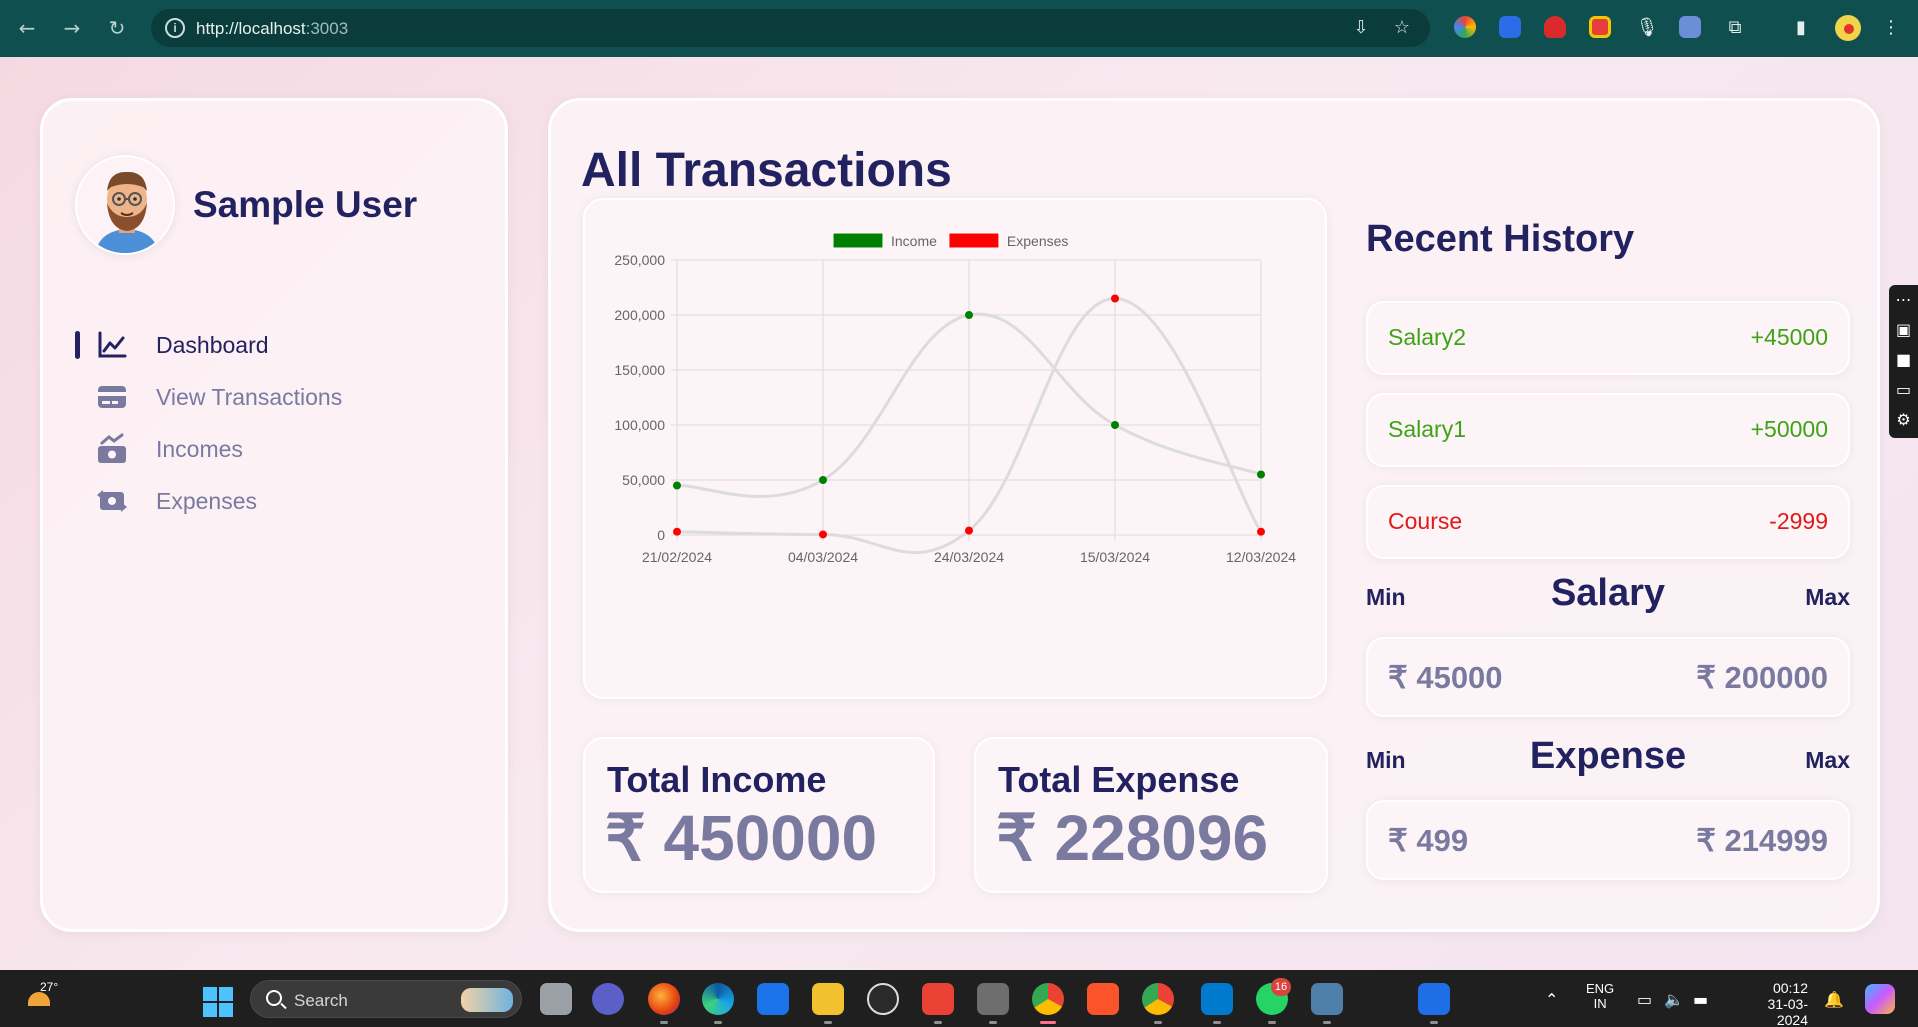 The height and width of the screenshot is (1027, 1918). I want to click on legend-label: Expenses, so click(1037, 241).